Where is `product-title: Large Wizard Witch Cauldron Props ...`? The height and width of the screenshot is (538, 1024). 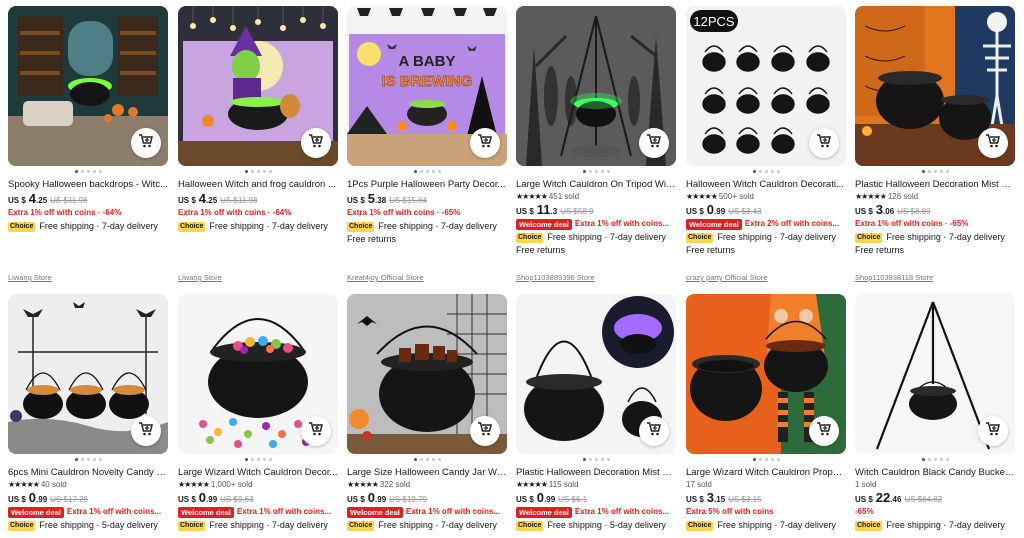
product-title: Large Wizard Witch Cauldron Props ... is located at coordinates (766, 473).